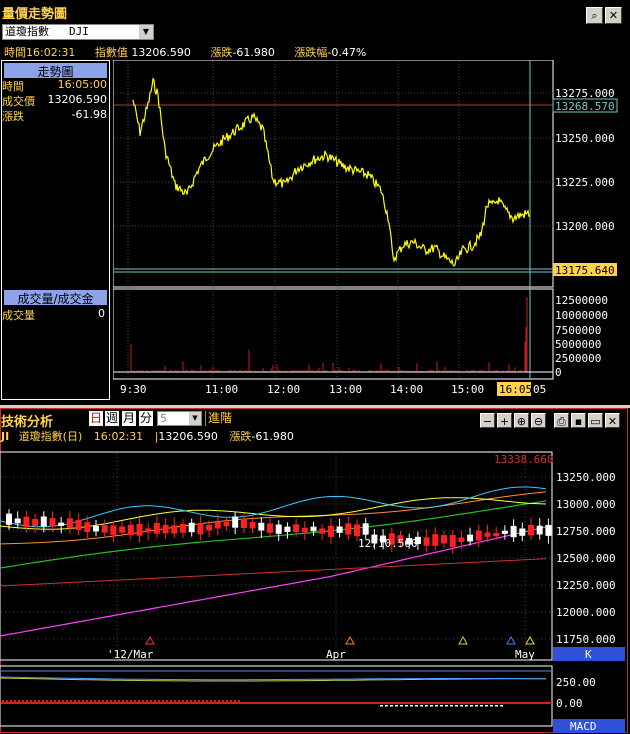  I want to click on window-icon: ▭, so click(595, 421).